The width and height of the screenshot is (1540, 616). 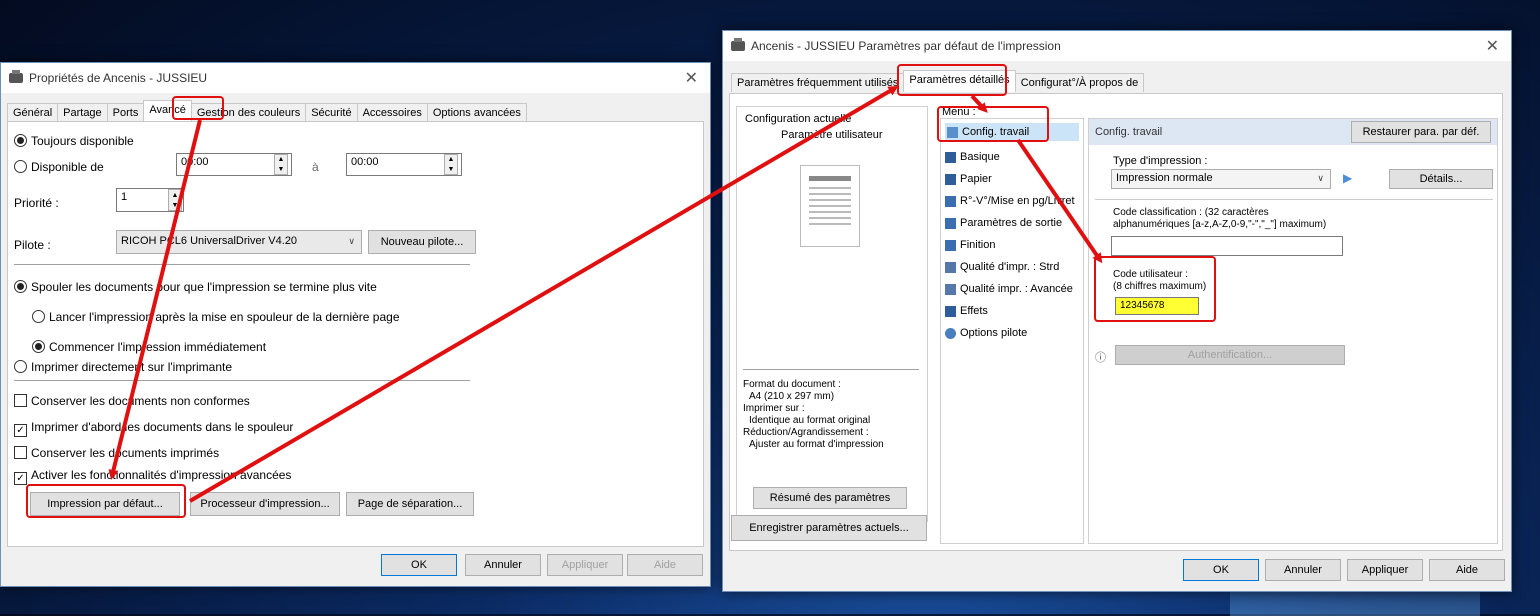 What do you see at coordinates (830, 498) in the screenshot?
I see `settings-summary-button: Résumé des paramètres` at bounding box center [830, 498].